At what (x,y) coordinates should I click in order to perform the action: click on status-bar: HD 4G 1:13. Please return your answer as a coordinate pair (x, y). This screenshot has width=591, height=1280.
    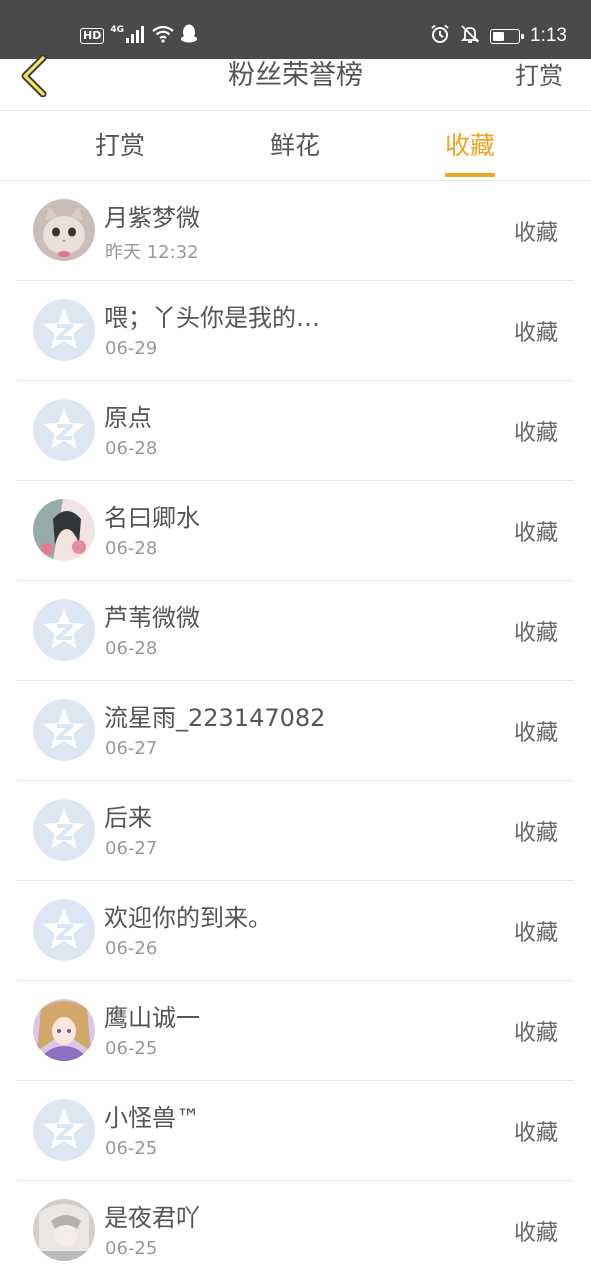
    Looking at the image, I should click on (295, 29).